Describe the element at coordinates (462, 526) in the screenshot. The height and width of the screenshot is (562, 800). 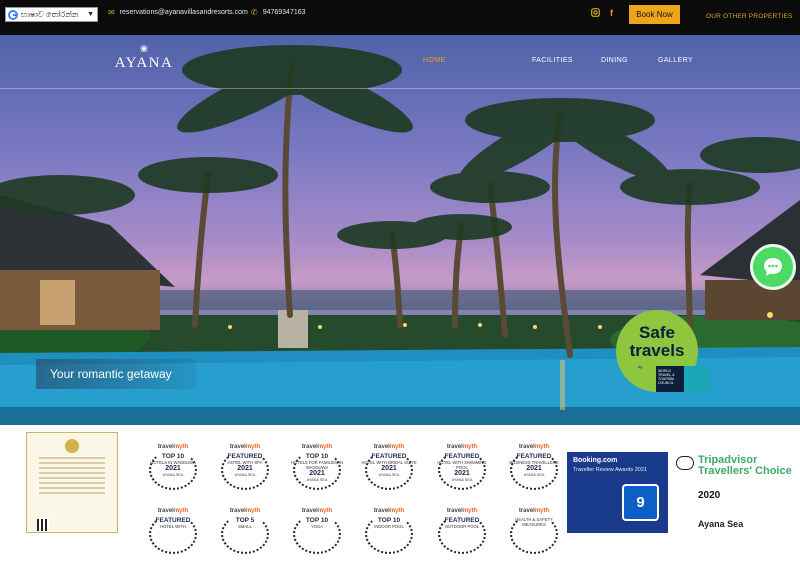
I see `badge-category: OUTDOOR POOL` at that location.